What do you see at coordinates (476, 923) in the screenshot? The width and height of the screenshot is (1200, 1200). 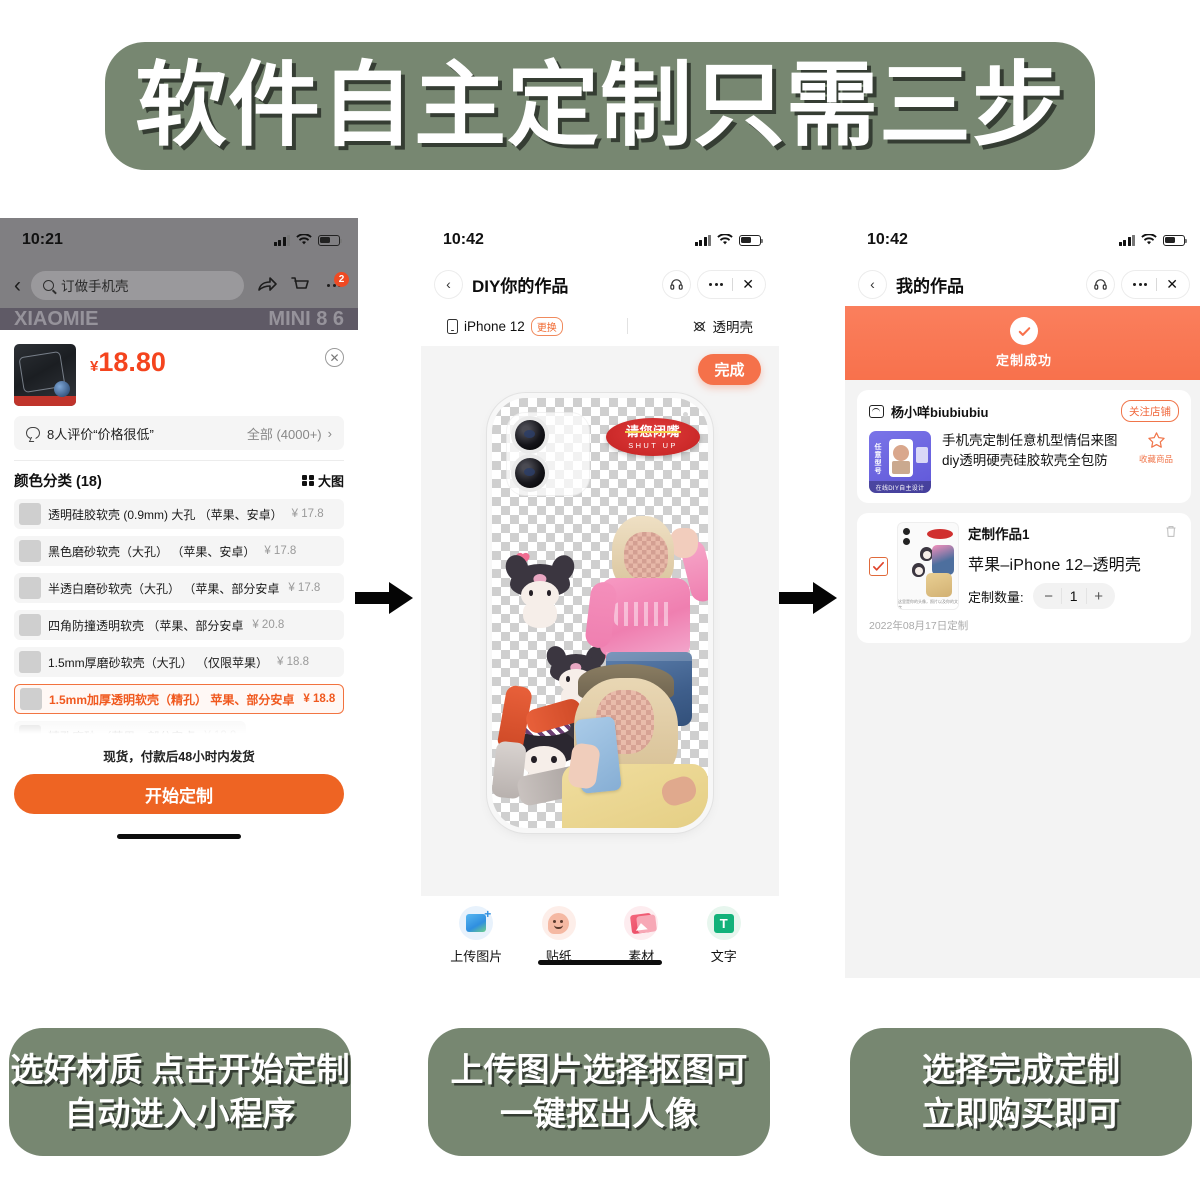 I see `upload-image-icon` at bounding box center [476, 923].